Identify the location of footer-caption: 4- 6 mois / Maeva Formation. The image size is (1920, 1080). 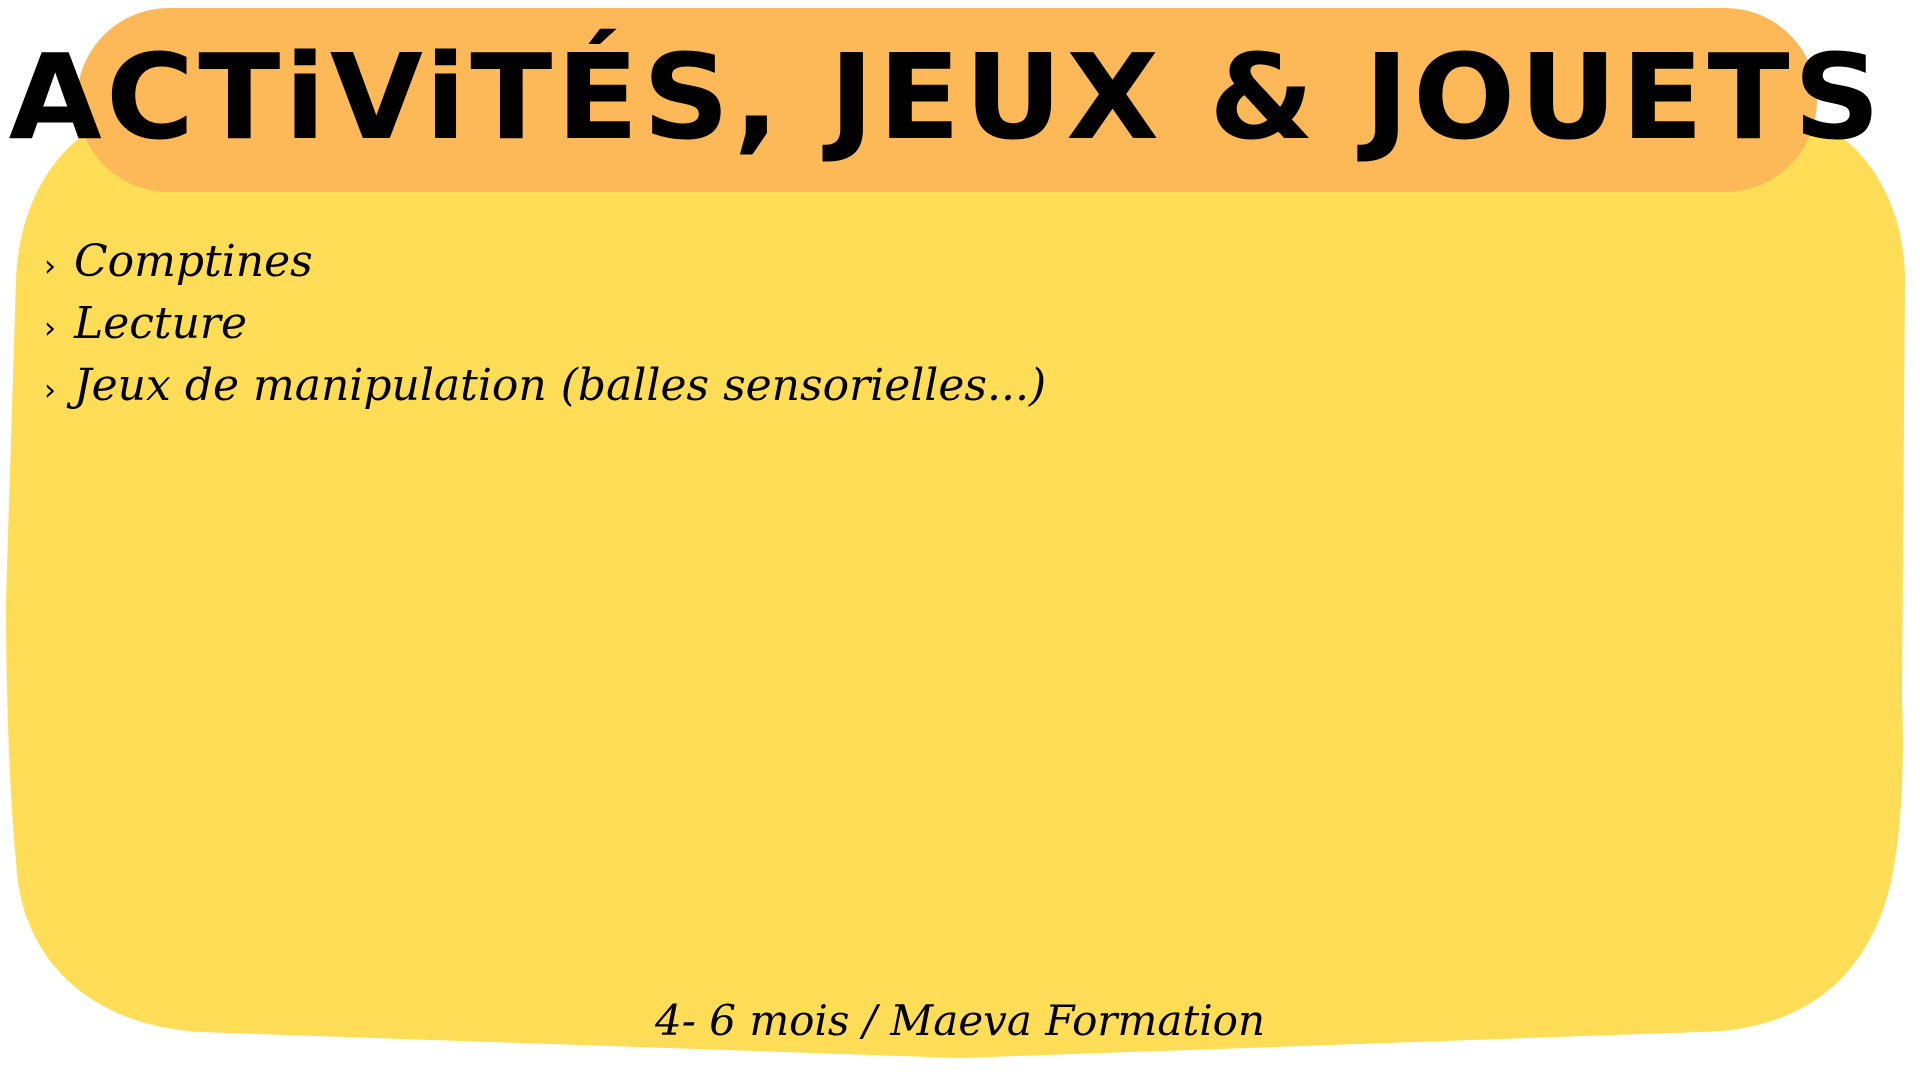
(960, 1020).